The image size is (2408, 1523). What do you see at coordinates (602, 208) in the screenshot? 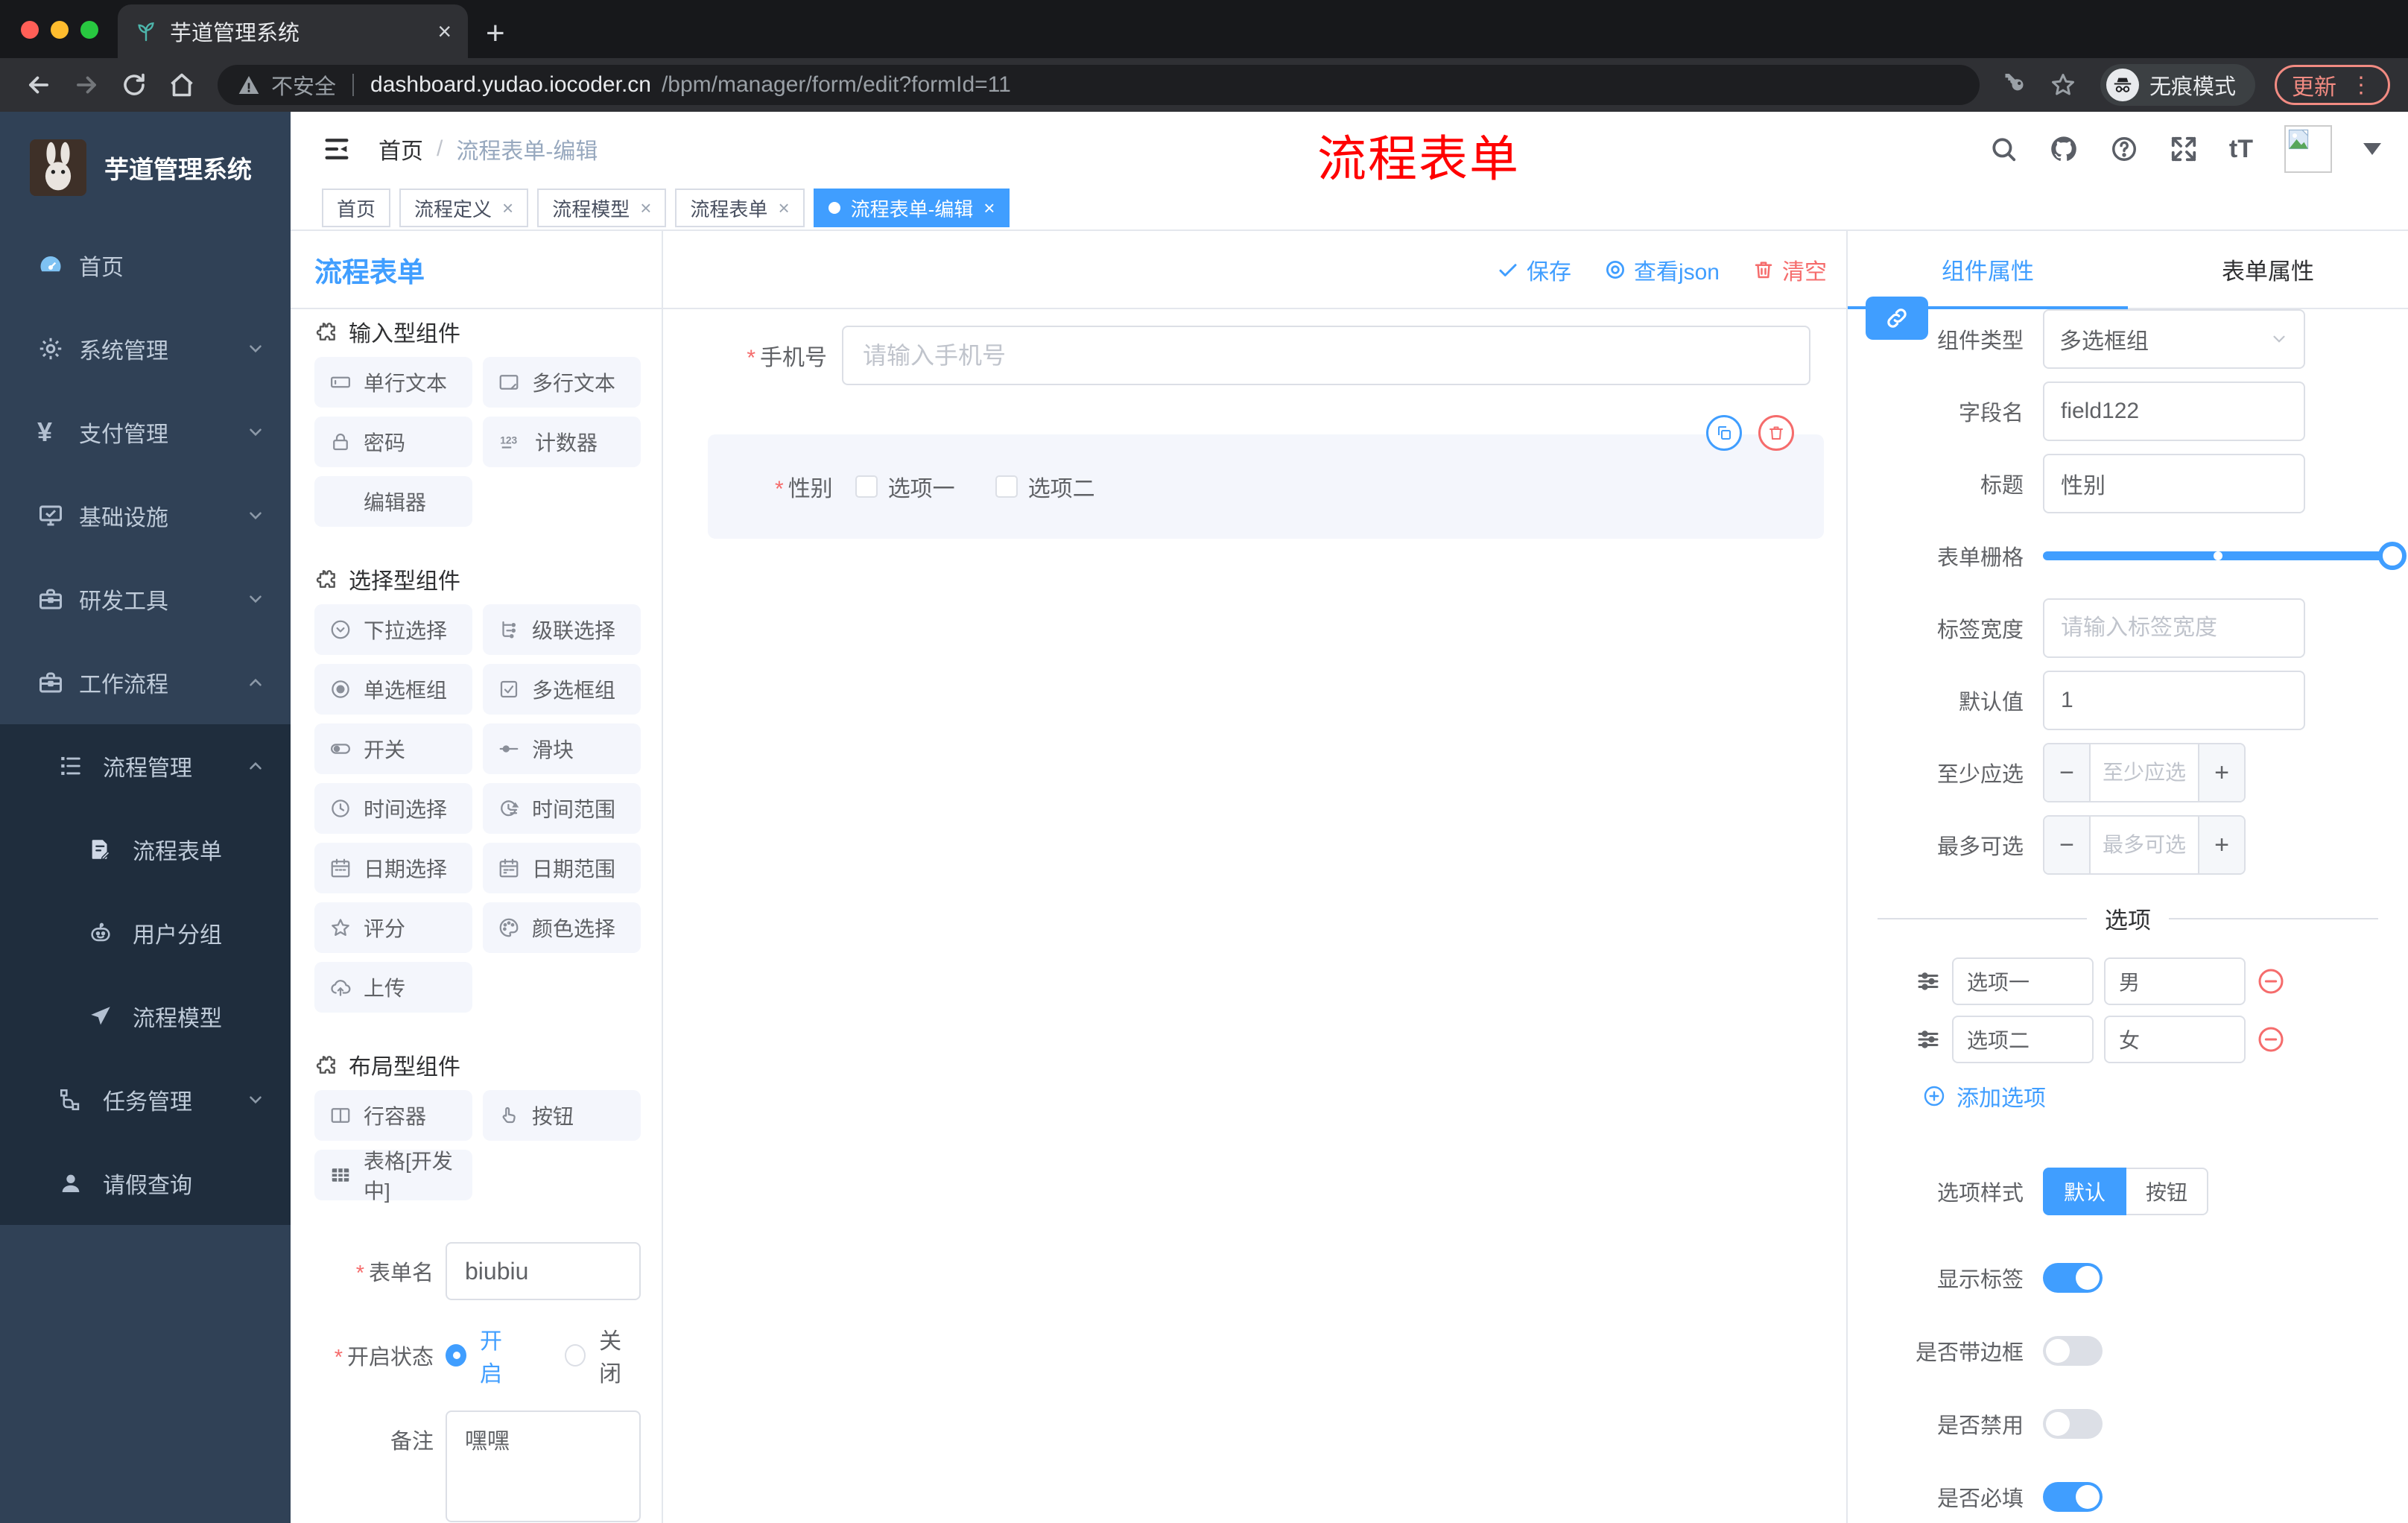
I see `tag-process-model: 流程模型 ×` at bounding box center [602, 208].